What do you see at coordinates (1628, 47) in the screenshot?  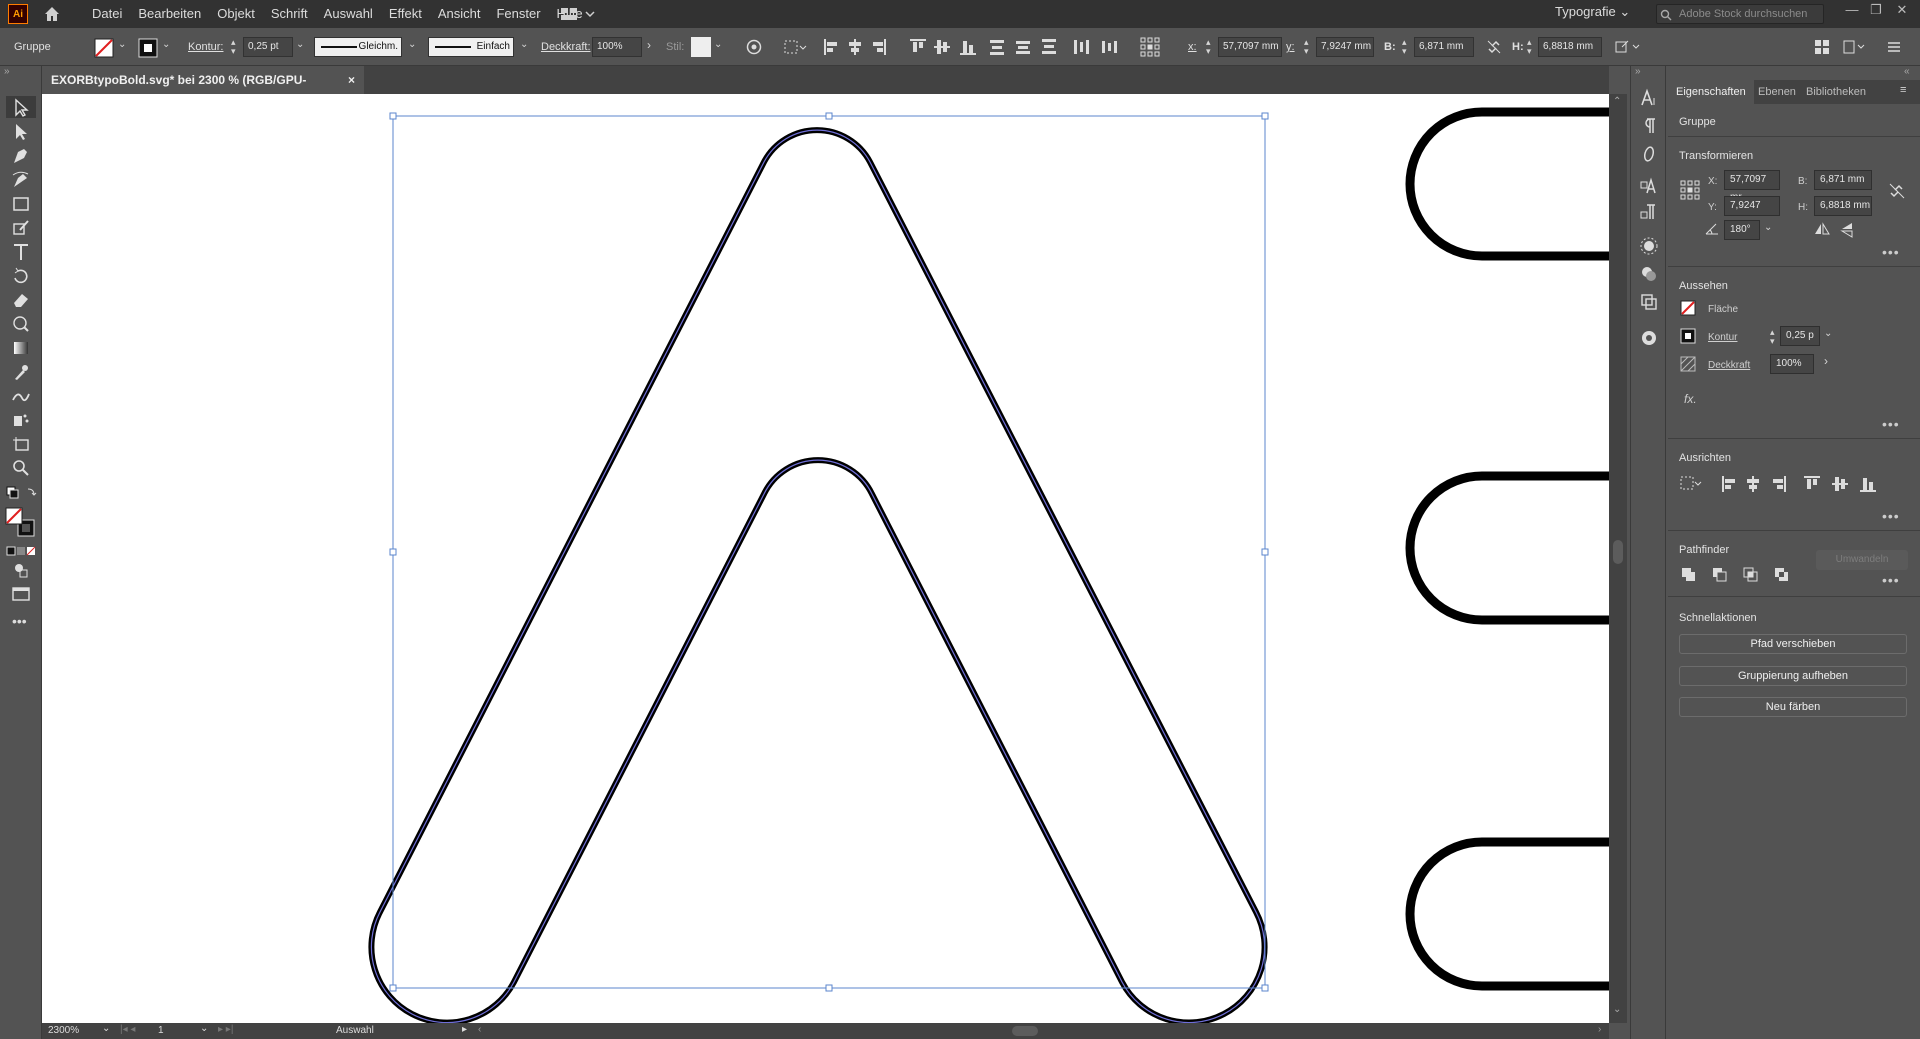 I see `transform-options-icon` at bounding box center [1628, 47].